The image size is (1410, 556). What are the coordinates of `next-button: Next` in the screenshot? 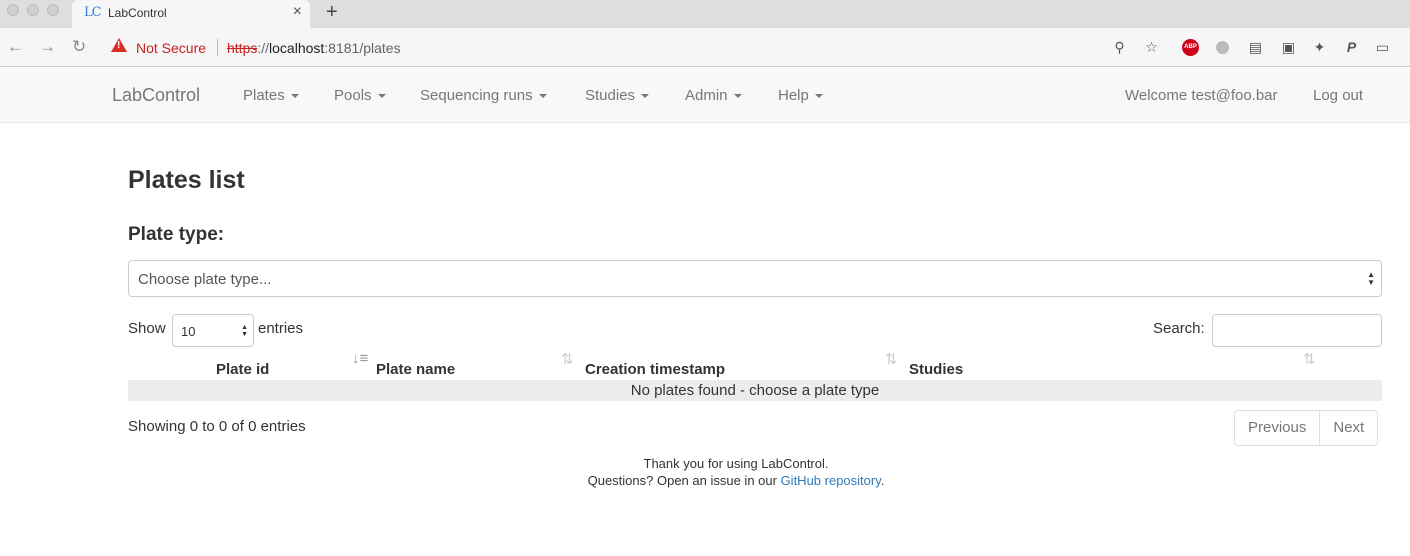 It's located at (1348, 428).